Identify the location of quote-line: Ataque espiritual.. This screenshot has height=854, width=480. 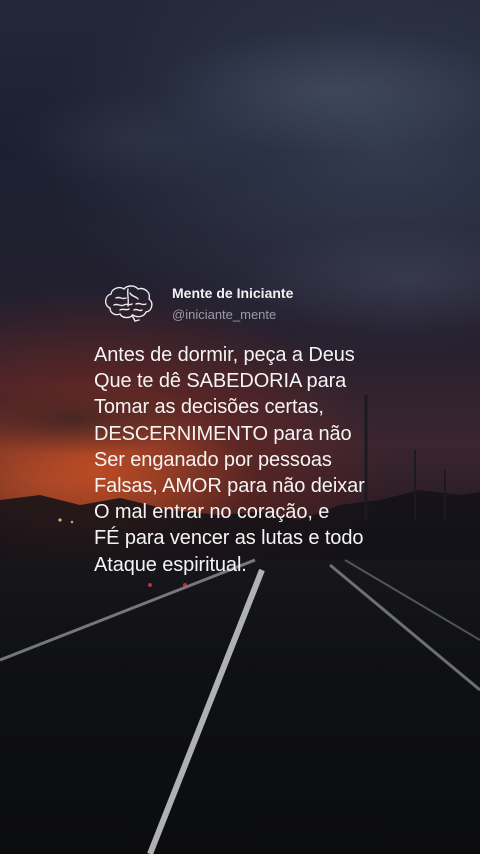
(170, 564).